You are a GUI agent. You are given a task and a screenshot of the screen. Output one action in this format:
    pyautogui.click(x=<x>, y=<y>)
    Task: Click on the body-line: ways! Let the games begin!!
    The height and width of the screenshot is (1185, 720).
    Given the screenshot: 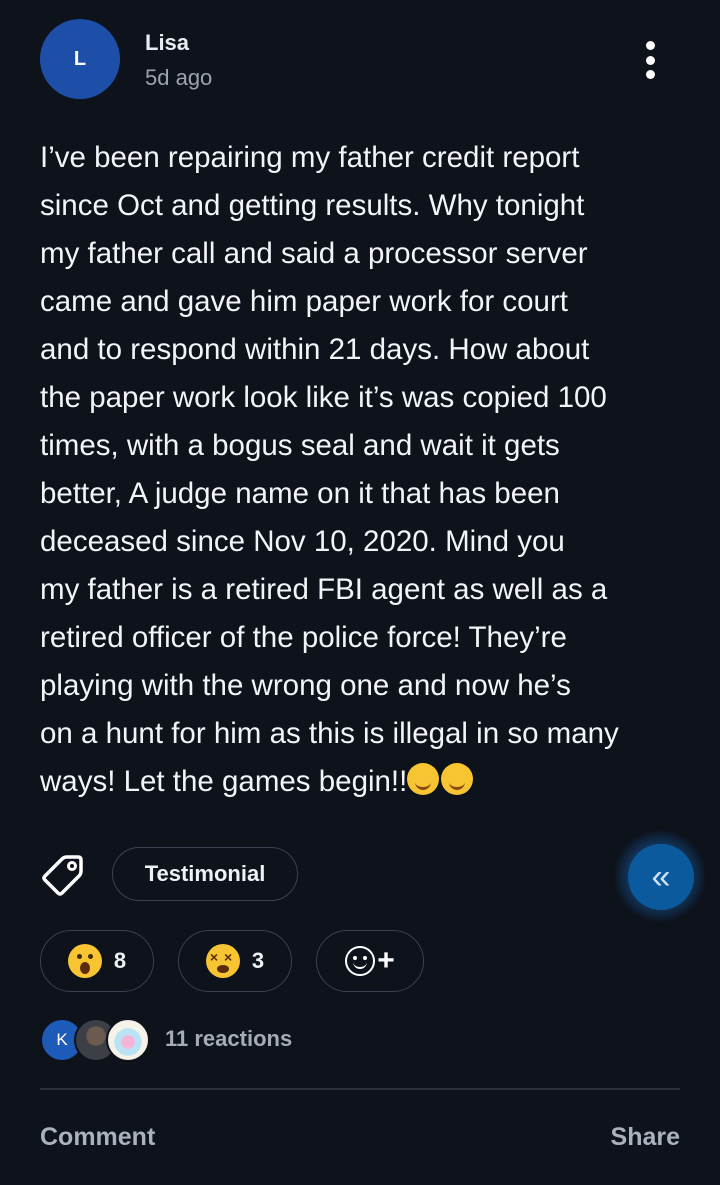 What is the action you would take?
    pyautogui.click(x=224, y=781)
    